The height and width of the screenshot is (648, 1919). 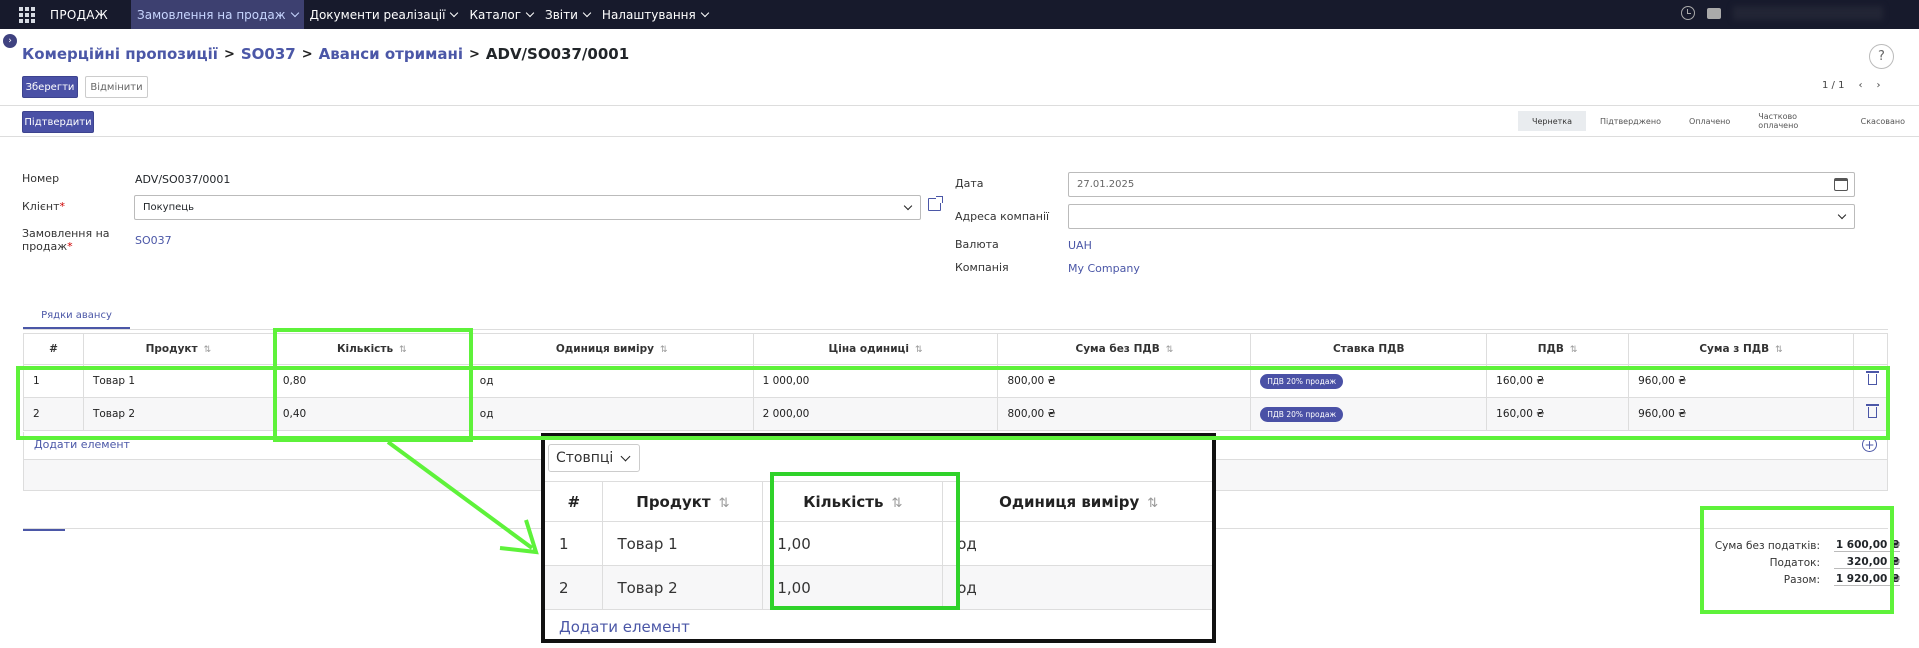 I want to click on breadcrumb-quotations: Комерційні пропозиції, so click(x=120, y=54).